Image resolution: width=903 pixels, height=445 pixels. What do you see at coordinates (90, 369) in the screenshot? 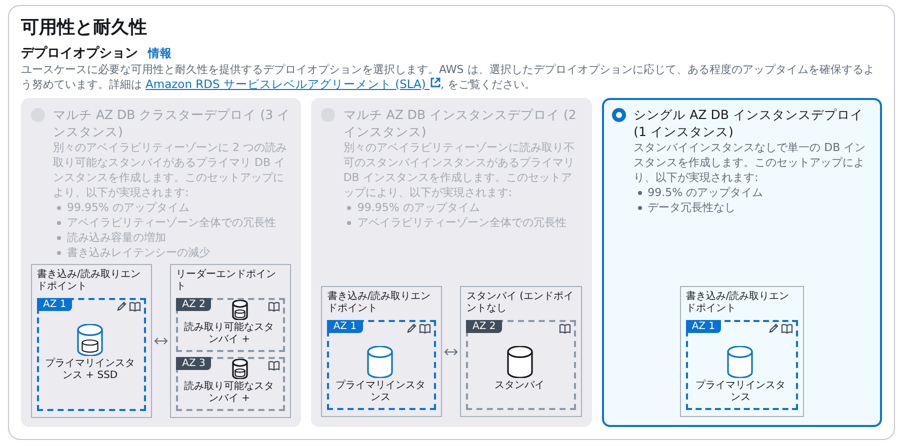
I see `instance-label: プライマリインスタンス + SSD` at bounding box center [90, 369].